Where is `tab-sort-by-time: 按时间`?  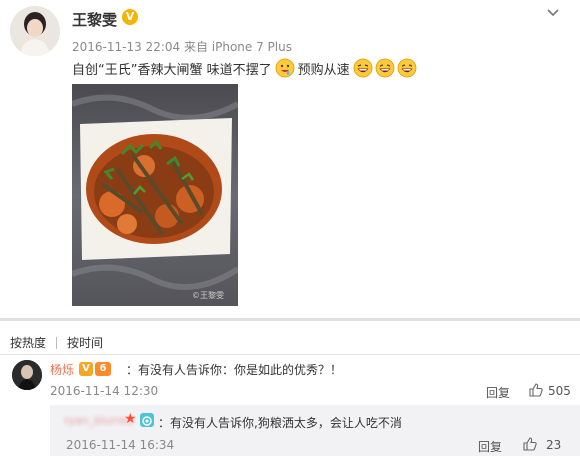
tab-sort-by-time: 按时间 is located at coordinates (85, 342).